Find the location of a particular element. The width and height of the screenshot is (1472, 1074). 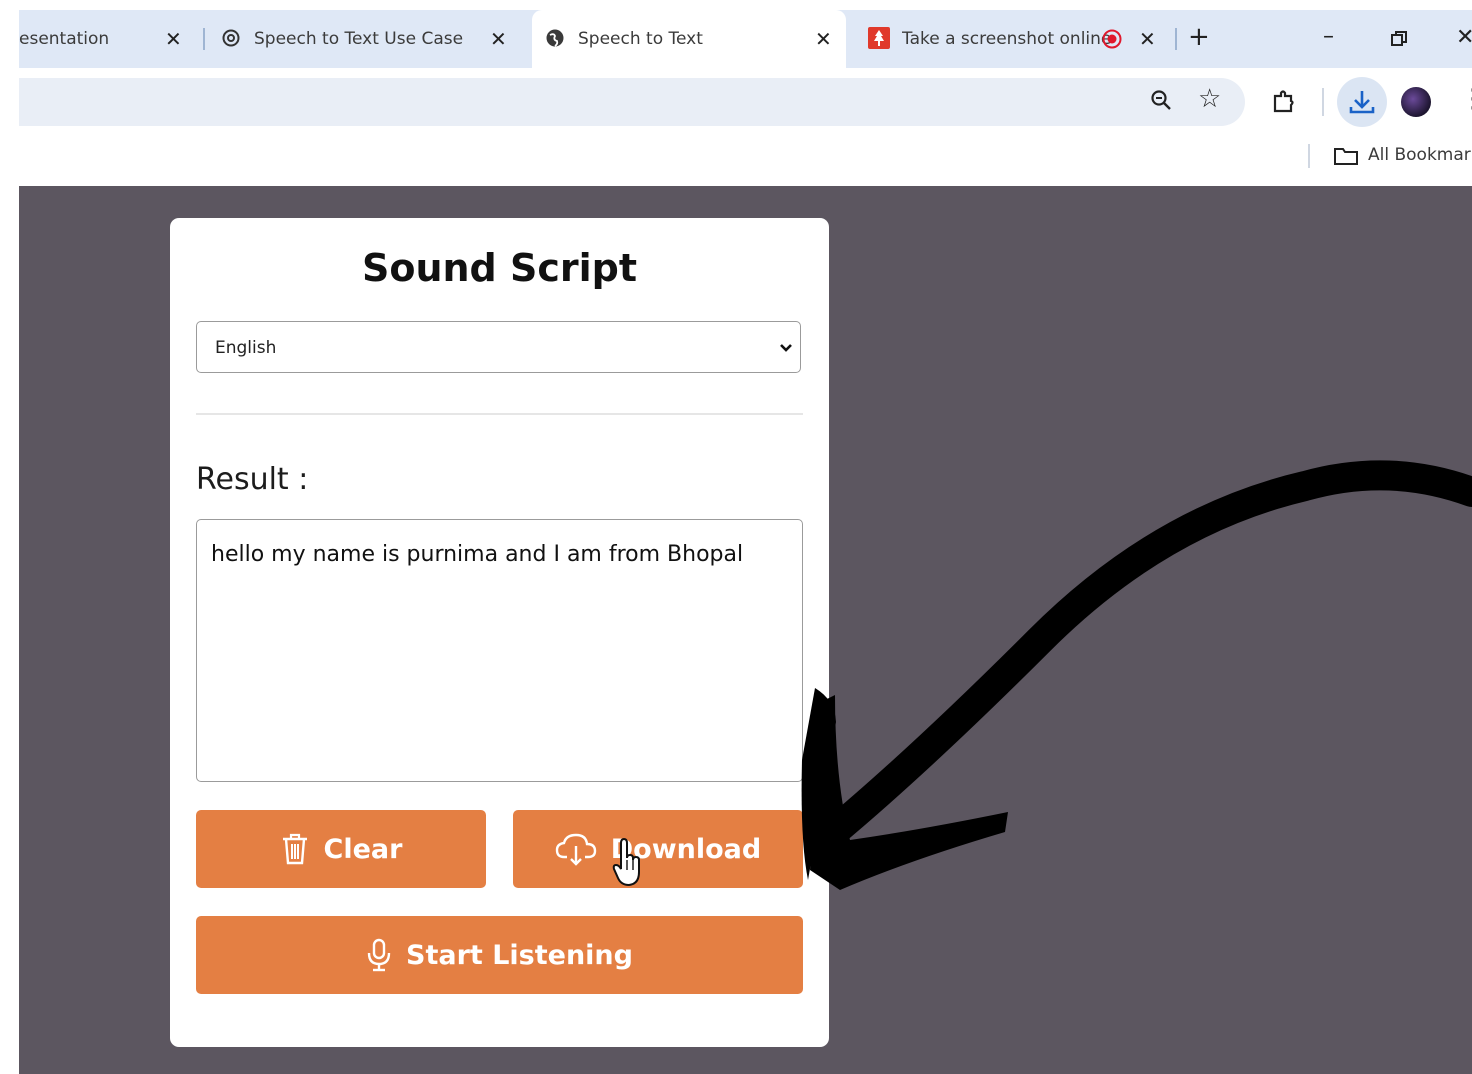

start-listening-button: Start Listening is located at coordinates (499, 955).